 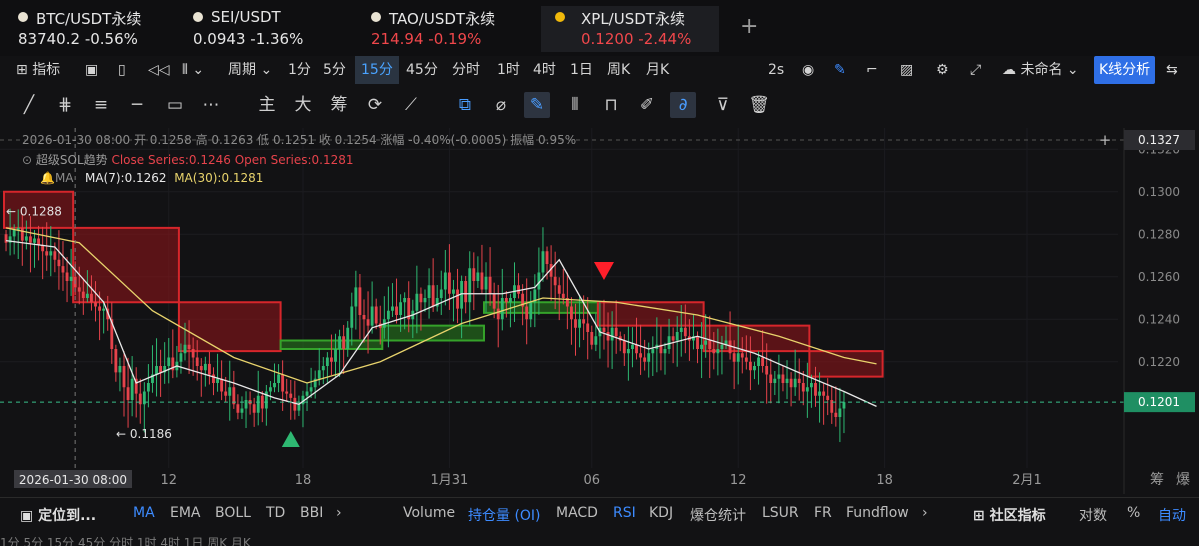 What do you see at coordinates (268, 29) in the screenshot?
I see `tab-sei: SEI/USDT 0.0943 -1.36%` at bounding box center [268, 29].